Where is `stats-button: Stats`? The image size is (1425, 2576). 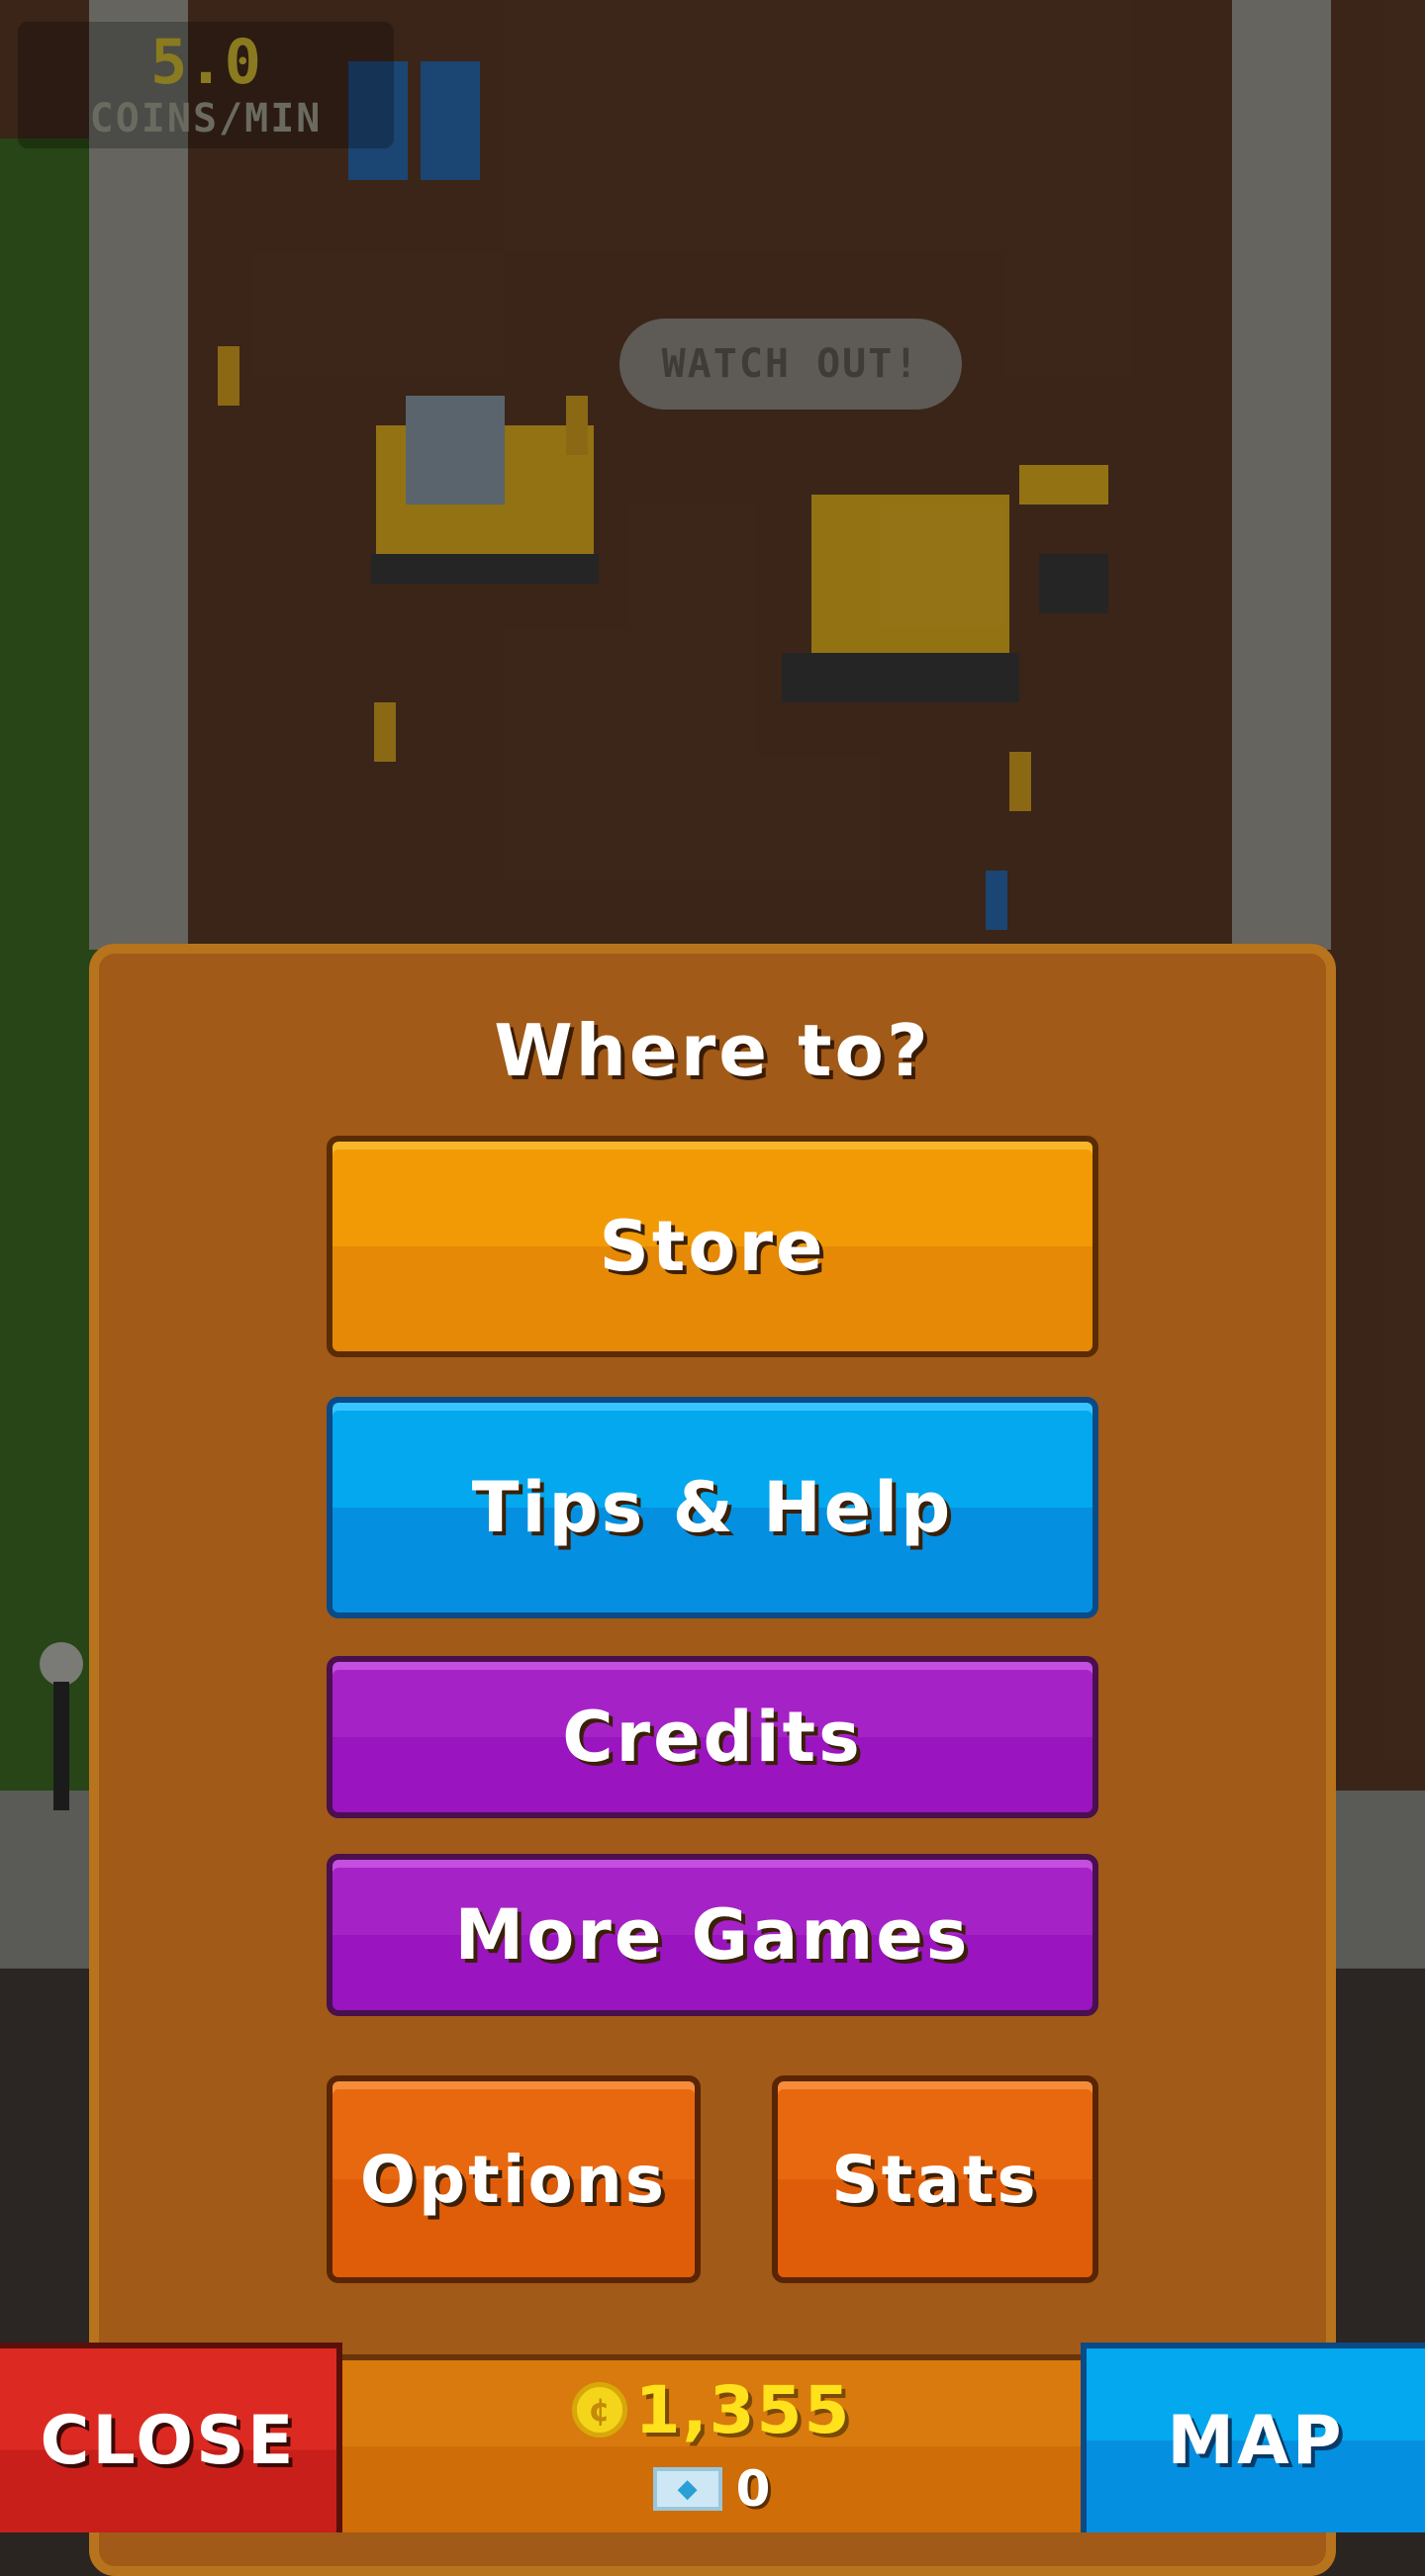 stats-button: Stats is located at coordinates (935, 2179).